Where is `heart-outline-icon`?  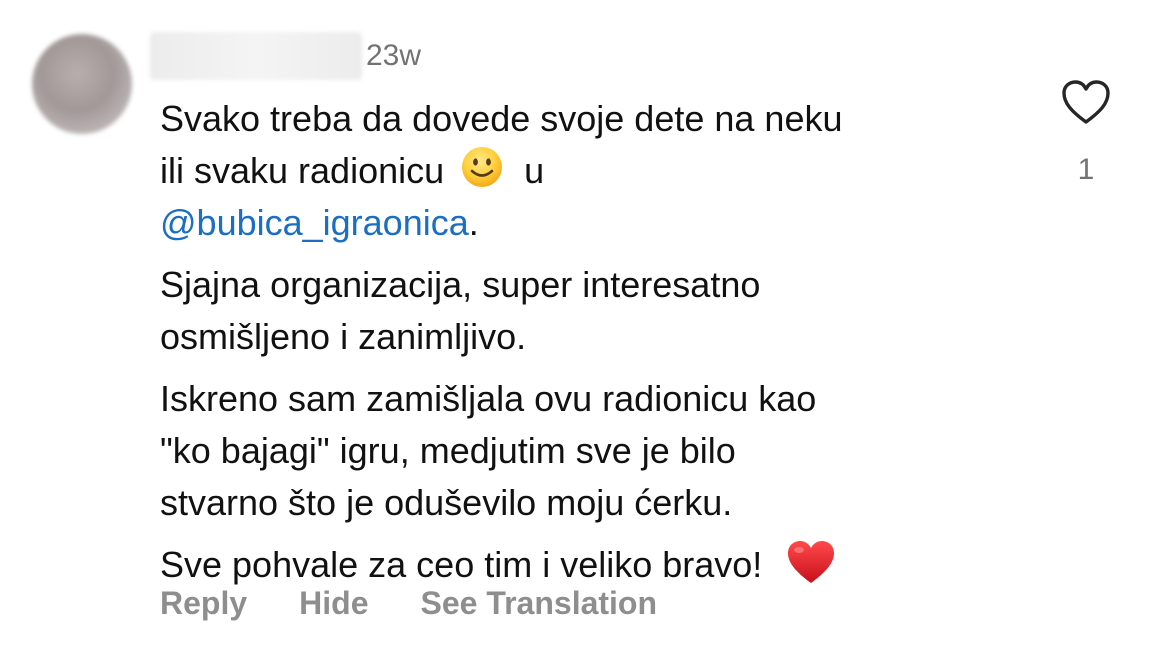
heart-outline-icon is located at coordinates (1086, 102).